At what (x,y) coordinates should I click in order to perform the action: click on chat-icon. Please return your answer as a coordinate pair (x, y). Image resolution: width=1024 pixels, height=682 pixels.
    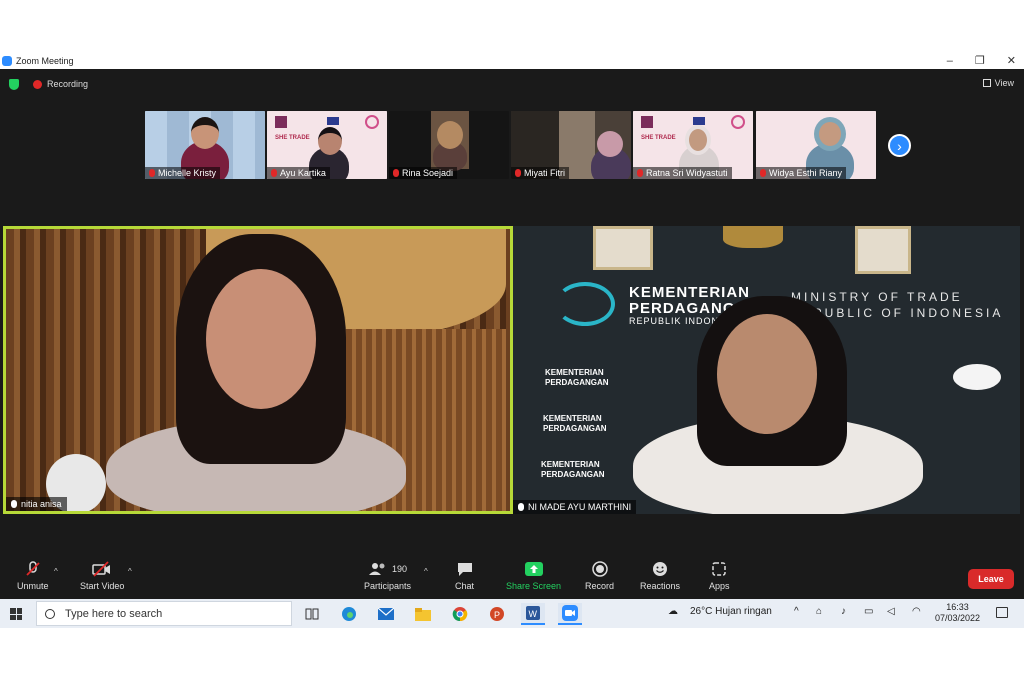
    Looking at the image, I should click on (465, 569).